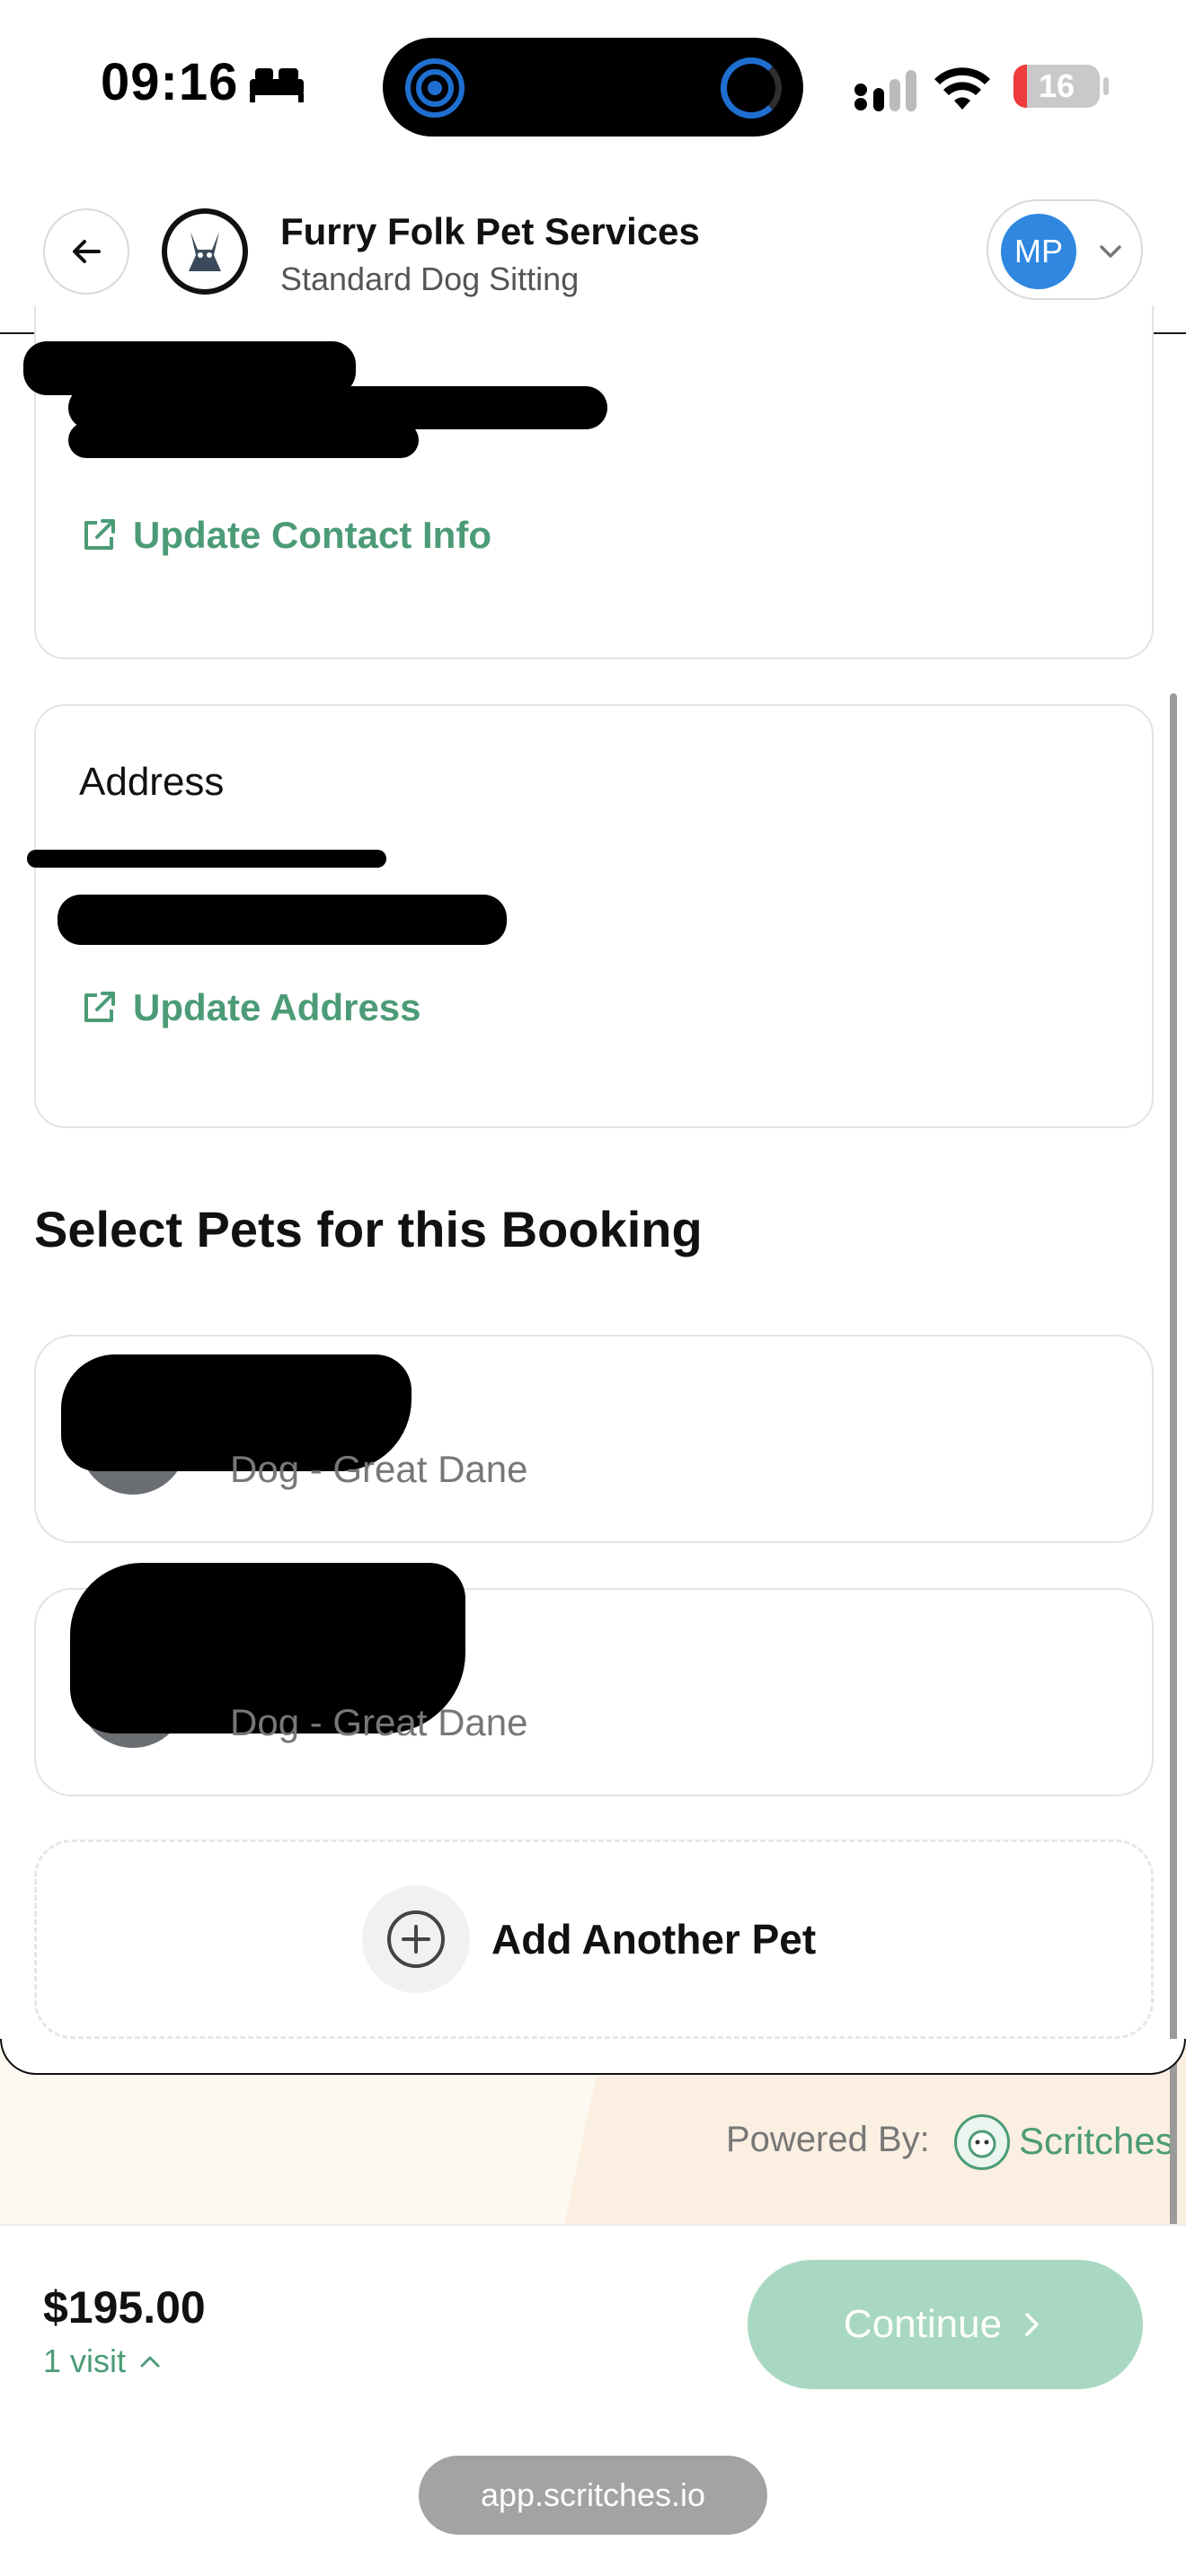  I want to click on back-button, so click(86, 251).